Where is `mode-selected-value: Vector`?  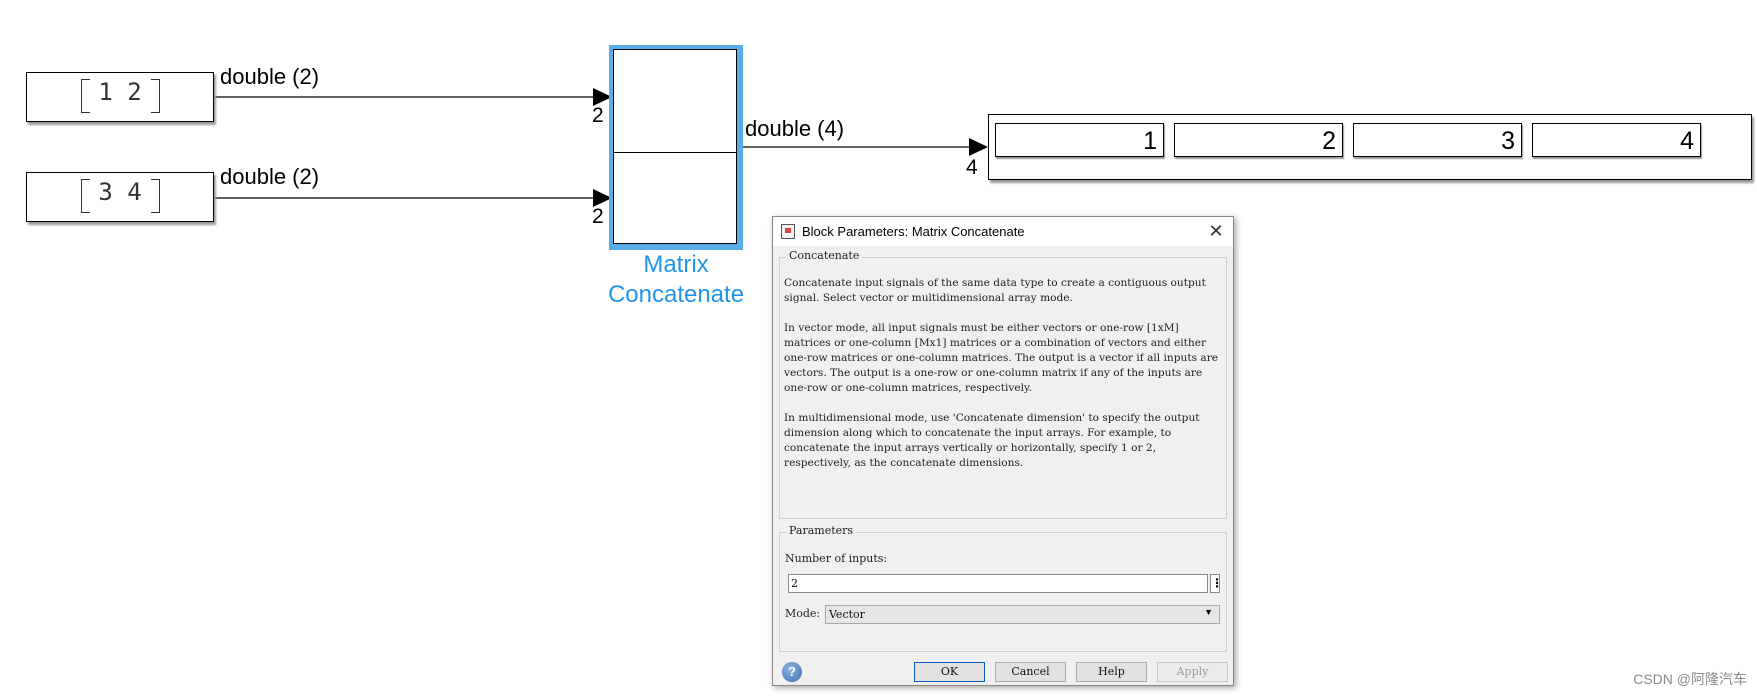 mode-selected-value: Vector is located at coordinates (847, 614).